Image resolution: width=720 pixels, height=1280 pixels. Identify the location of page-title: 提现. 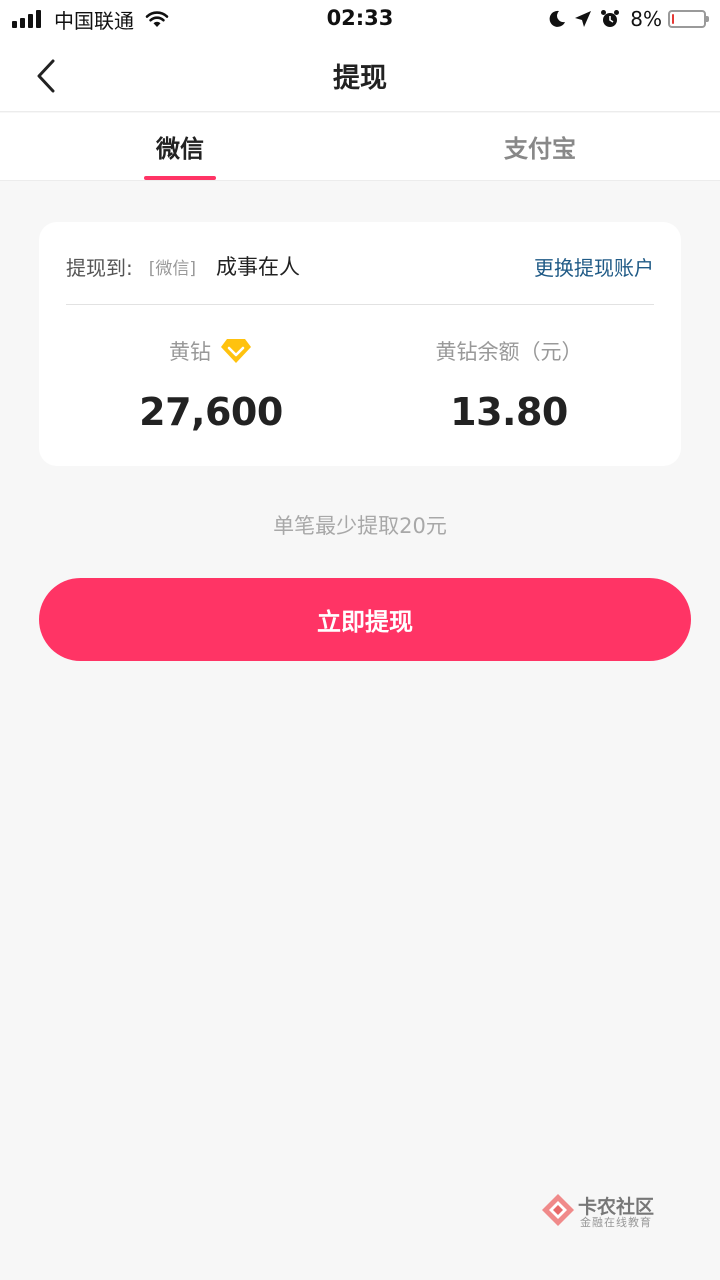
(360, 78).